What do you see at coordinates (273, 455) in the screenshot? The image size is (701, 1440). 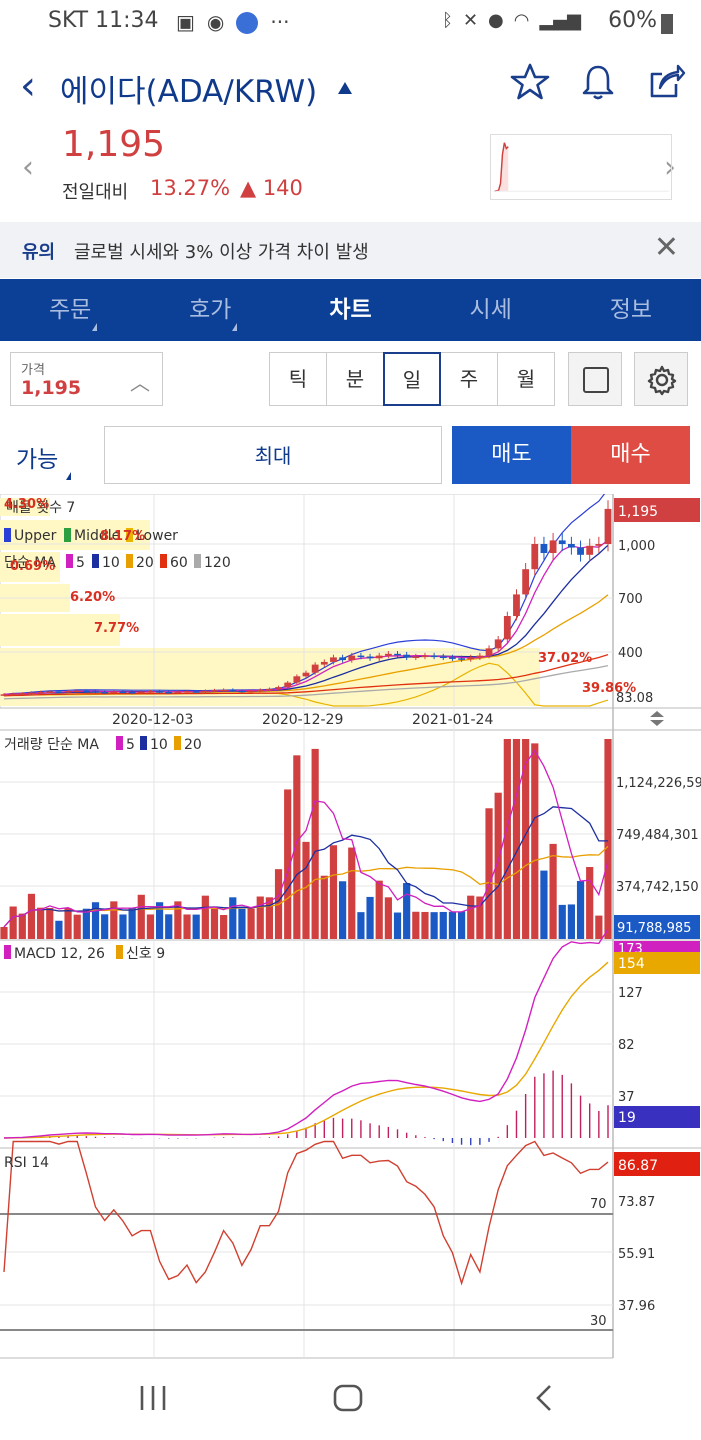 I see `max-button: 최대` at bounding box center [273, 455].